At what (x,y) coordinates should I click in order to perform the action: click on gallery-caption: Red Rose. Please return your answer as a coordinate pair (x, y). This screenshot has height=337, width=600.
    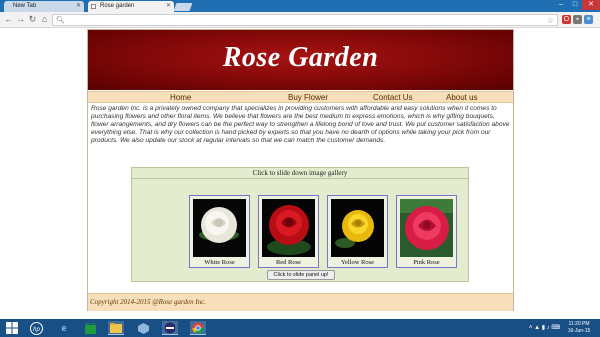
    Looking at the image, I should click on (288, 262).